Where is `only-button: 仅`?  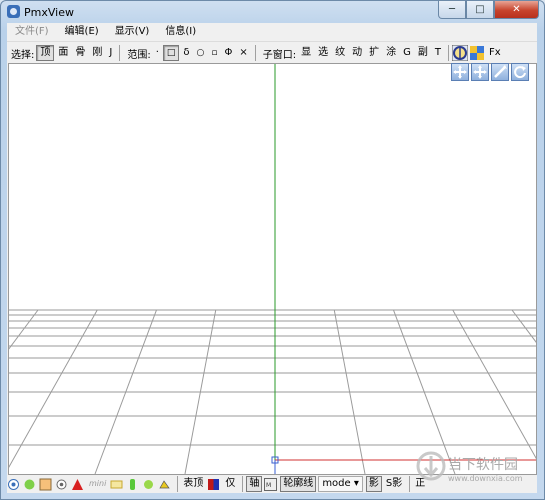 only-button: 仅 is located at coordinates (230, 484).